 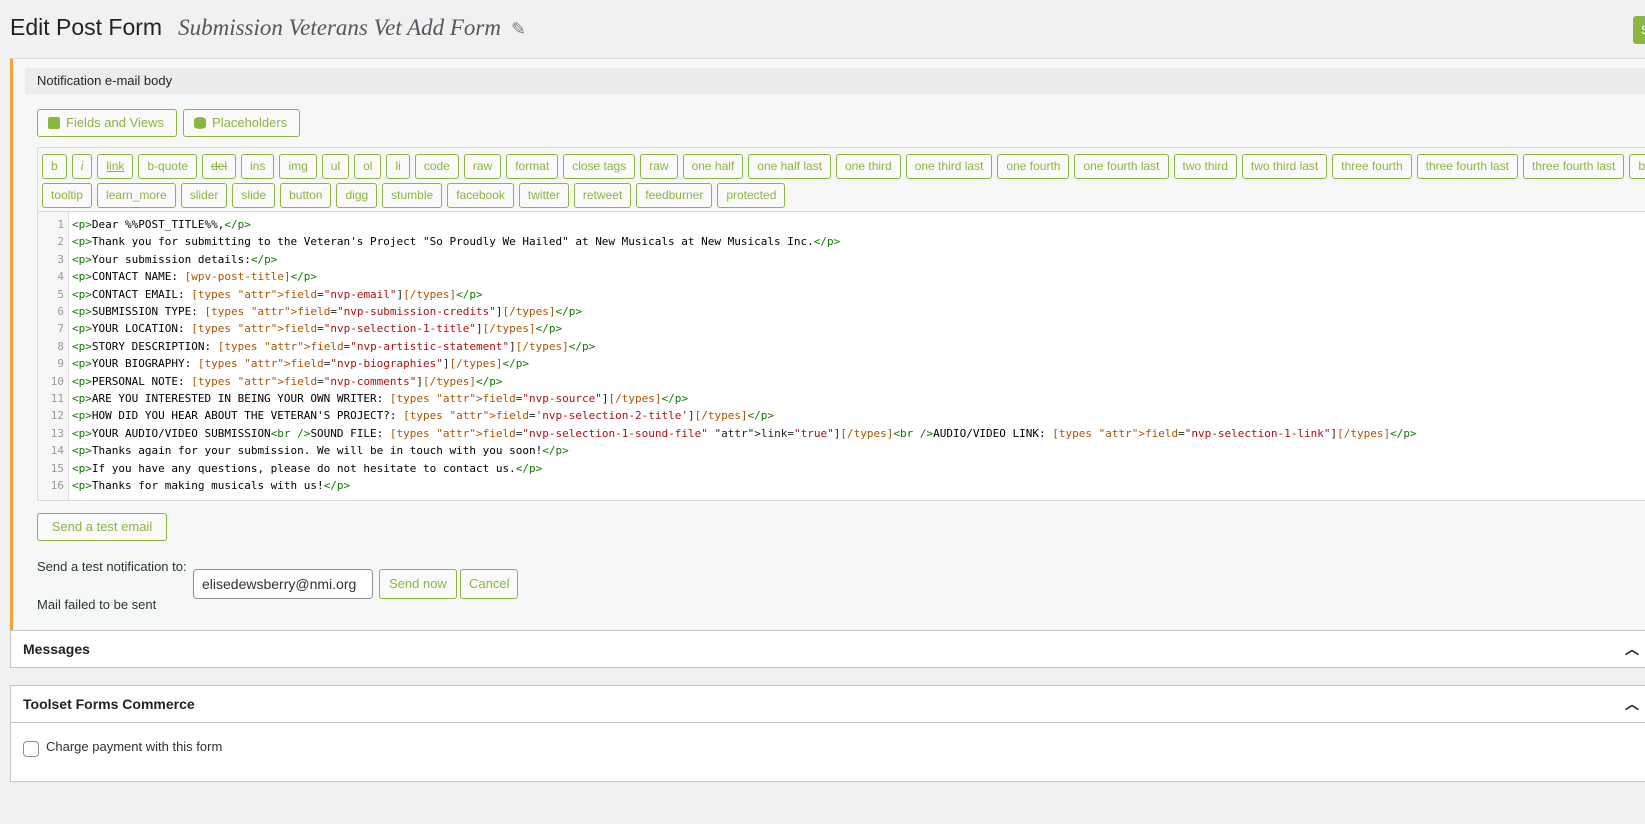 I want to click on line-number: 6, so click(x=60, y=311).